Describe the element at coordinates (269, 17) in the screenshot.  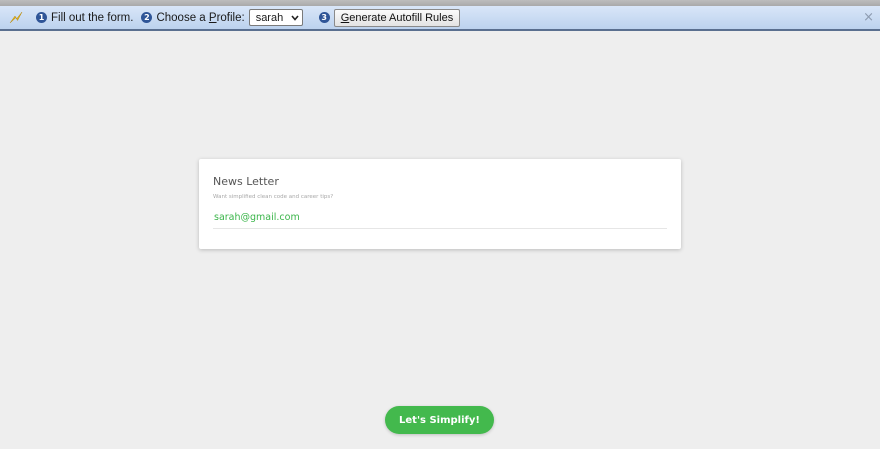
I see `profile-select-value: sarah` at that location.